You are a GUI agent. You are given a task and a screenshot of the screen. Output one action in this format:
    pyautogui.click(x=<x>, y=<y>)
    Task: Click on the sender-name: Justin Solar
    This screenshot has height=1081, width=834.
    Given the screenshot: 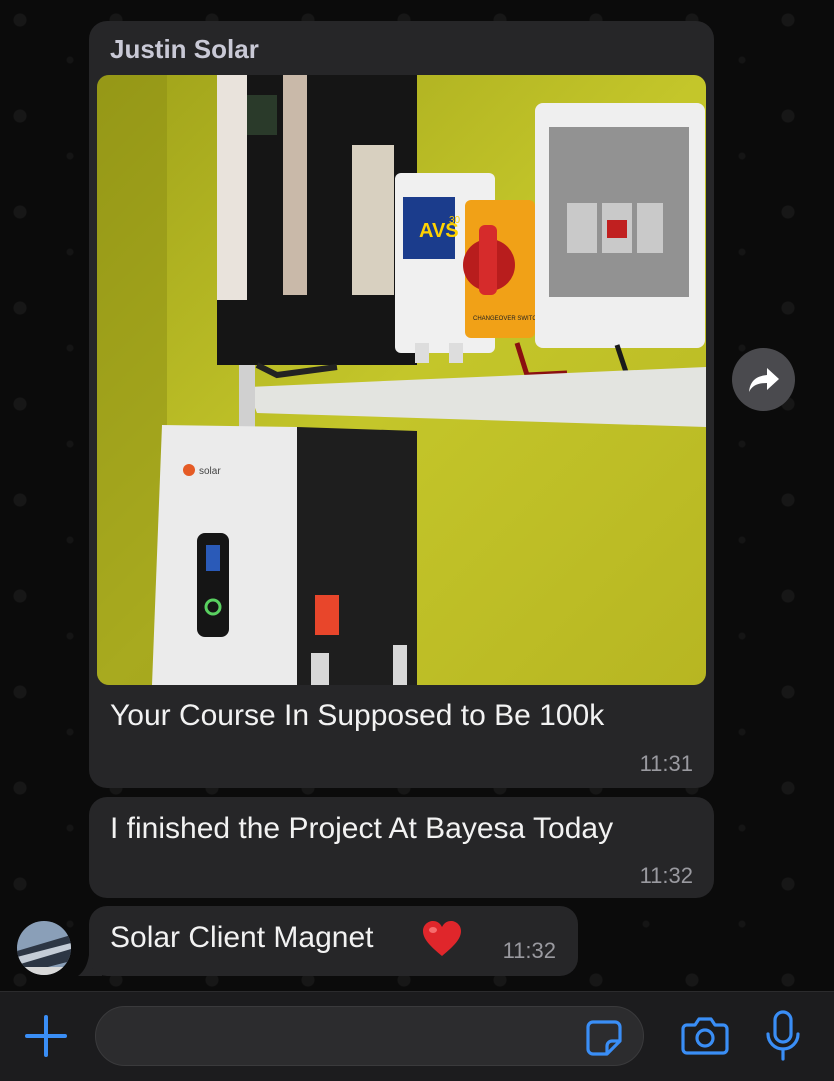 What is the action you would take?
    pyautogui.click(x=184, y=49)
    